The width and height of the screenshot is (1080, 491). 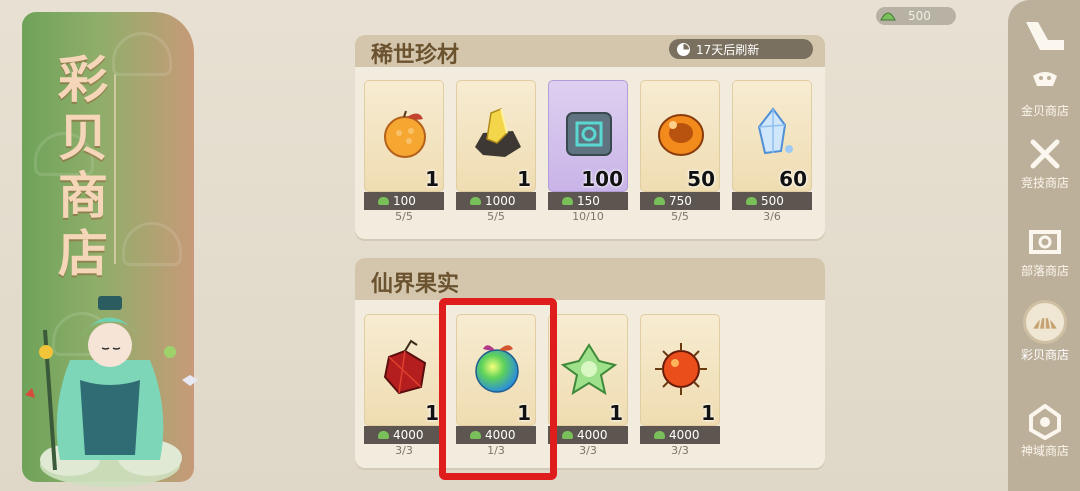 What do you see at coordinates (1045, 154) in the screenshot?
I see `crossed-swords-icon` at bounding box center [1045, 154].